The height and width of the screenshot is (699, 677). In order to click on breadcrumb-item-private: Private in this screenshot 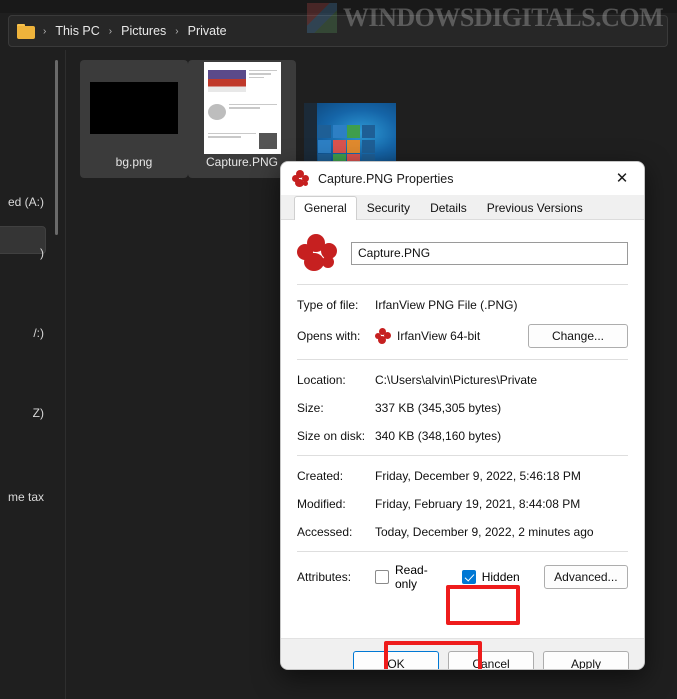, I will do `click(207, 31)`.